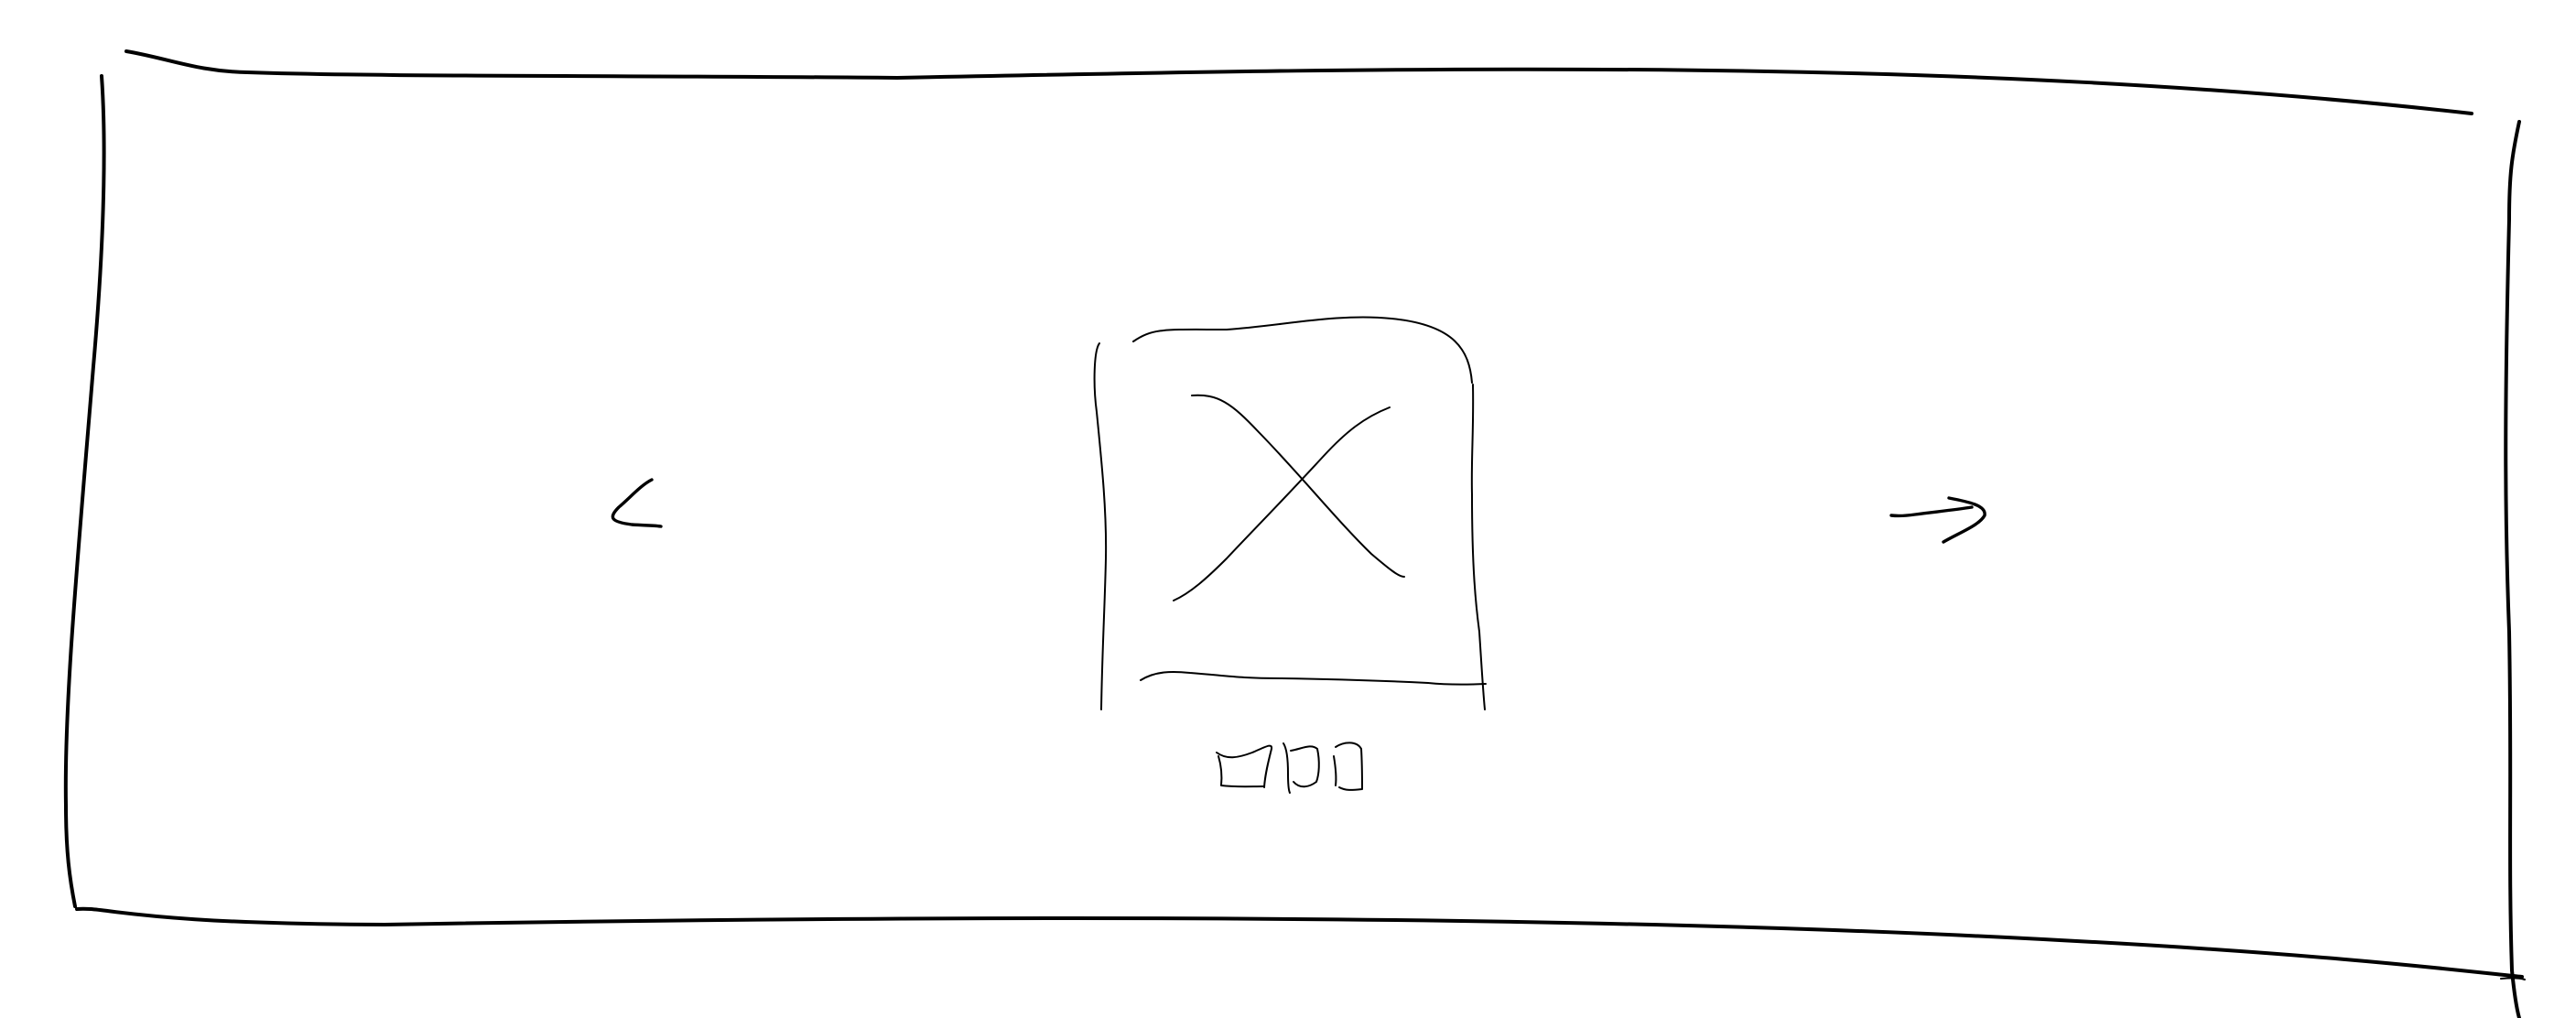 This screenshot has height=1018, width=2576. I want to click on previous-slide-hit-area, so click(637, 503).